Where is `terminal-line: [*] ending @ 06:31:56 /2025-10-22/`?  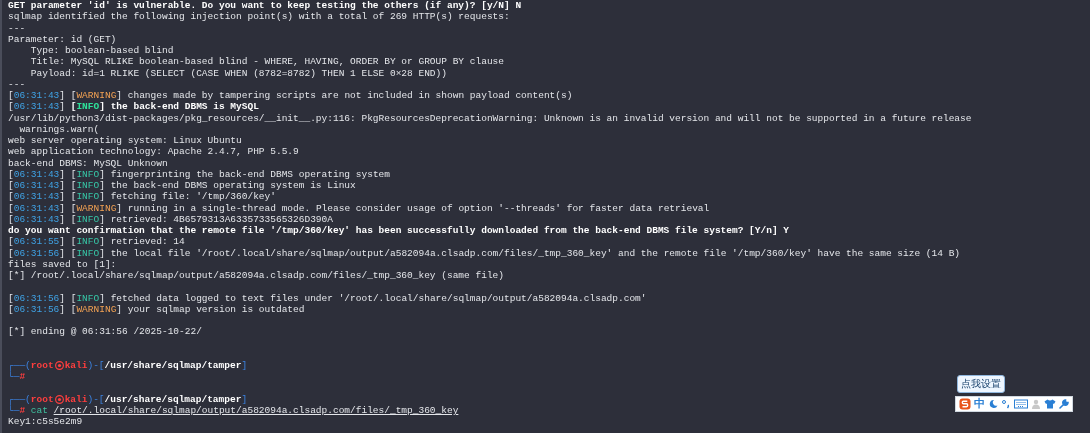
terminal-line: [*] ending @ 06:31:56 /2025-10-22/ is located at coordinates (105, 332).